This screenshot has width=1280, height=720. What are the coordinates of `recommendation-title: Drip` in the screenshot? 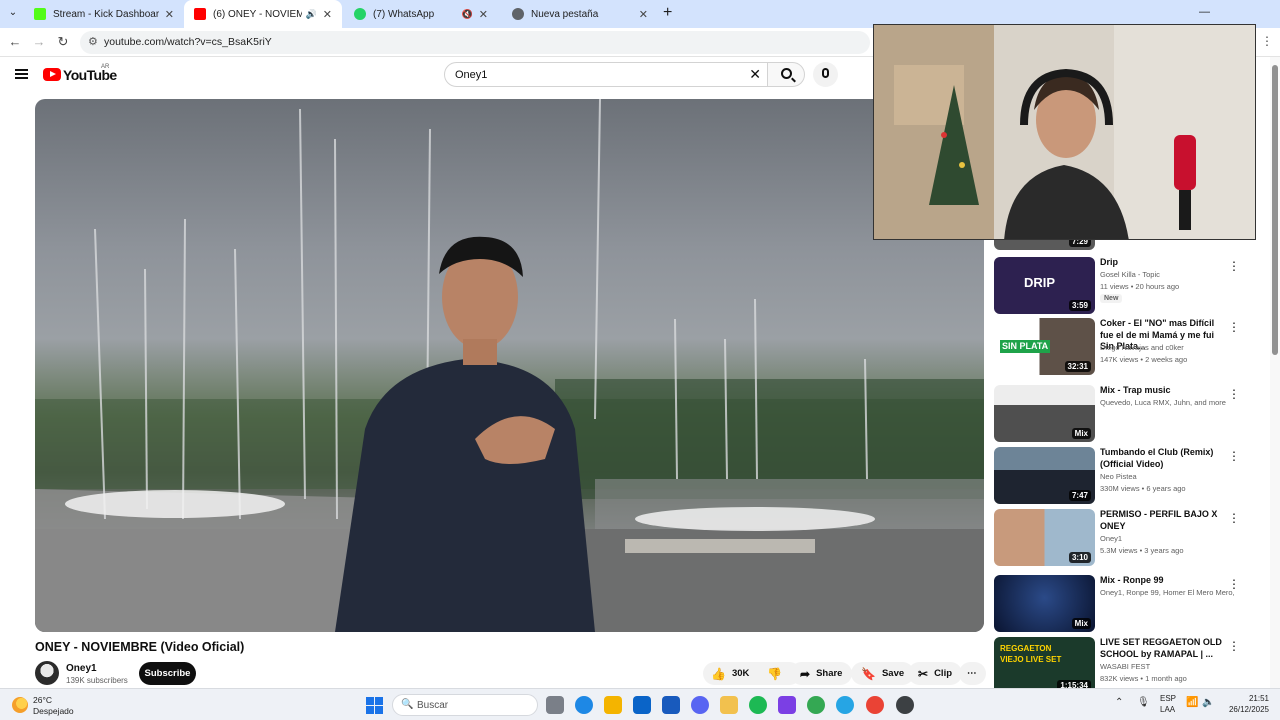 It's located at (1161, 263).